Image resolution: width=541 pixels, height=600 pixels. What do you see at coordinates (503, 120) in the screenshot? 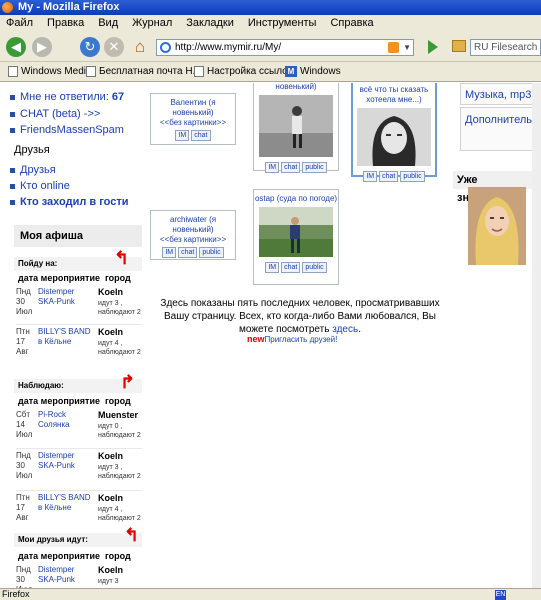
I see `additional-link: Дополнительно` at bounding box center [503, 120].